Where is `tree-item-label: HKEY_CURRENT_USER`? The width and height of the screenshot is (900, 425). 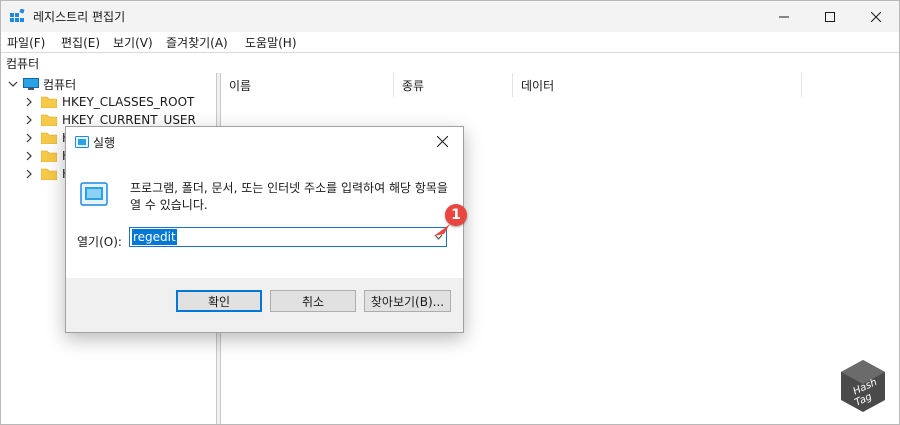
tree-item-label: HKEY_CURRENT_USER is located at coordinates (129, 120).